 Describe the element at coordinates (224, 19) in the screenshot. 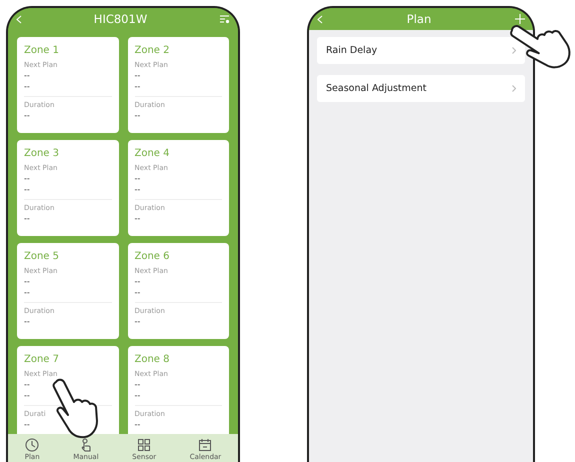

I see `settings-icon` at that location.